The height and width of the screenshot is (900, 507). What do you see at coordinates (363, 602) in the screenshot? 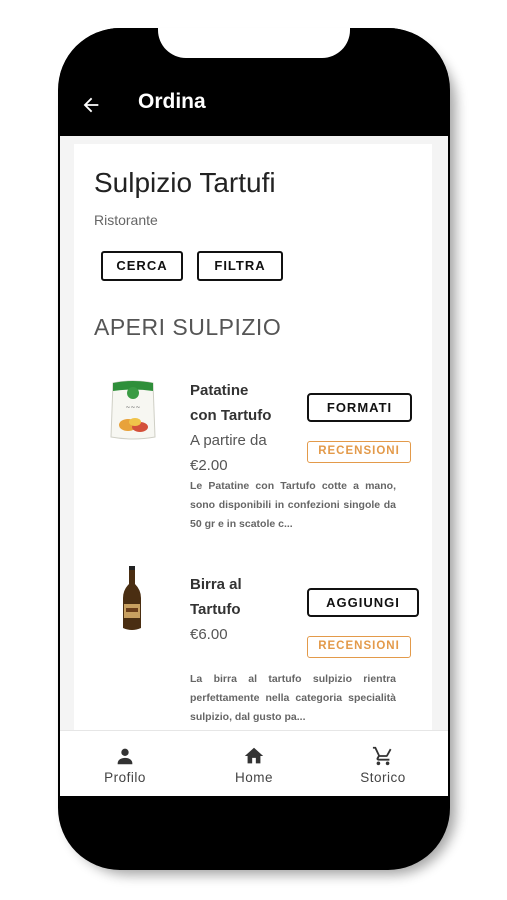
I see `add-button: AGGIUNGI` at bounding box center [363, 602].